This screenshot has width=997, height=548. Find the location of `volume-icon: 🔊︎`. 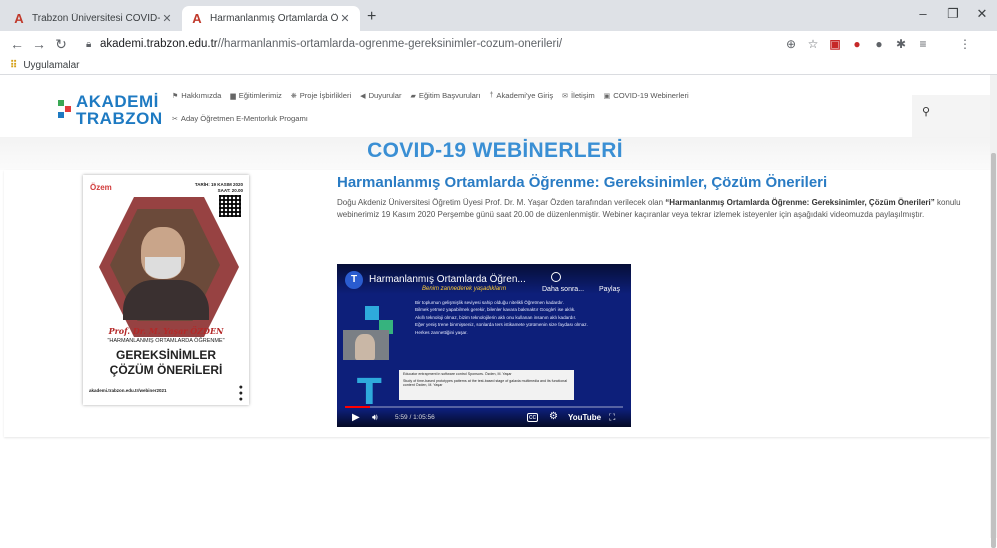

volume-icon: 🔊︎ is located at coordinates (375, 417).